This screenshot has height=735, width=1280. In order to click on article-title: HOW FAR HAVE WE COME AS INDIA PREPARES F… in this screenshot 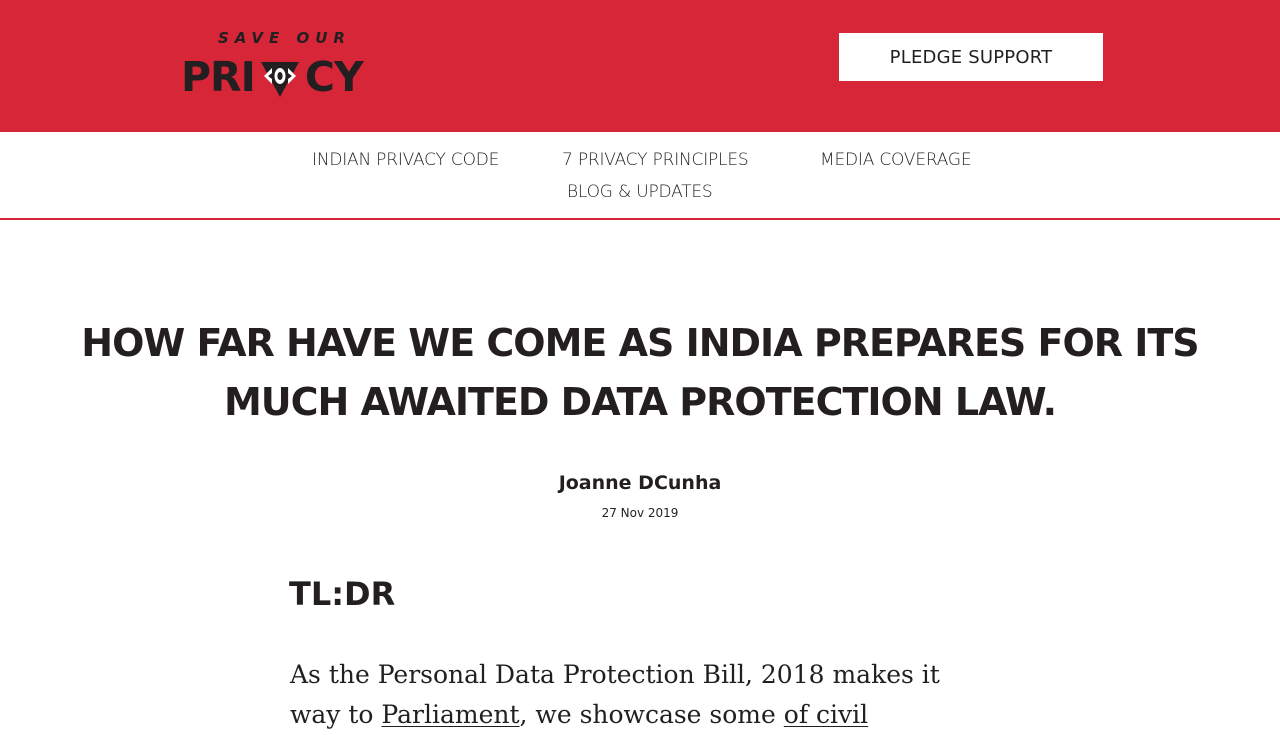, I will do `click(640, 372)`.